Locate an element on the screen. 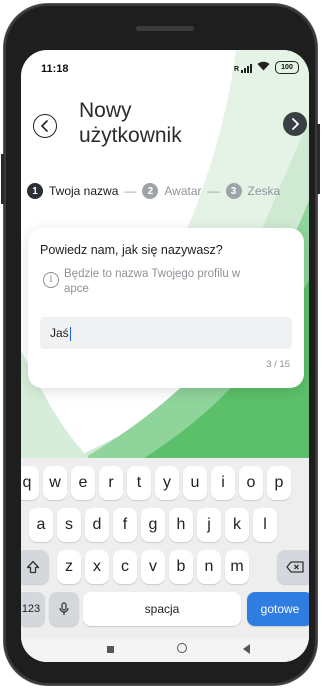  key-y: y is located at coordinates (167, 483).